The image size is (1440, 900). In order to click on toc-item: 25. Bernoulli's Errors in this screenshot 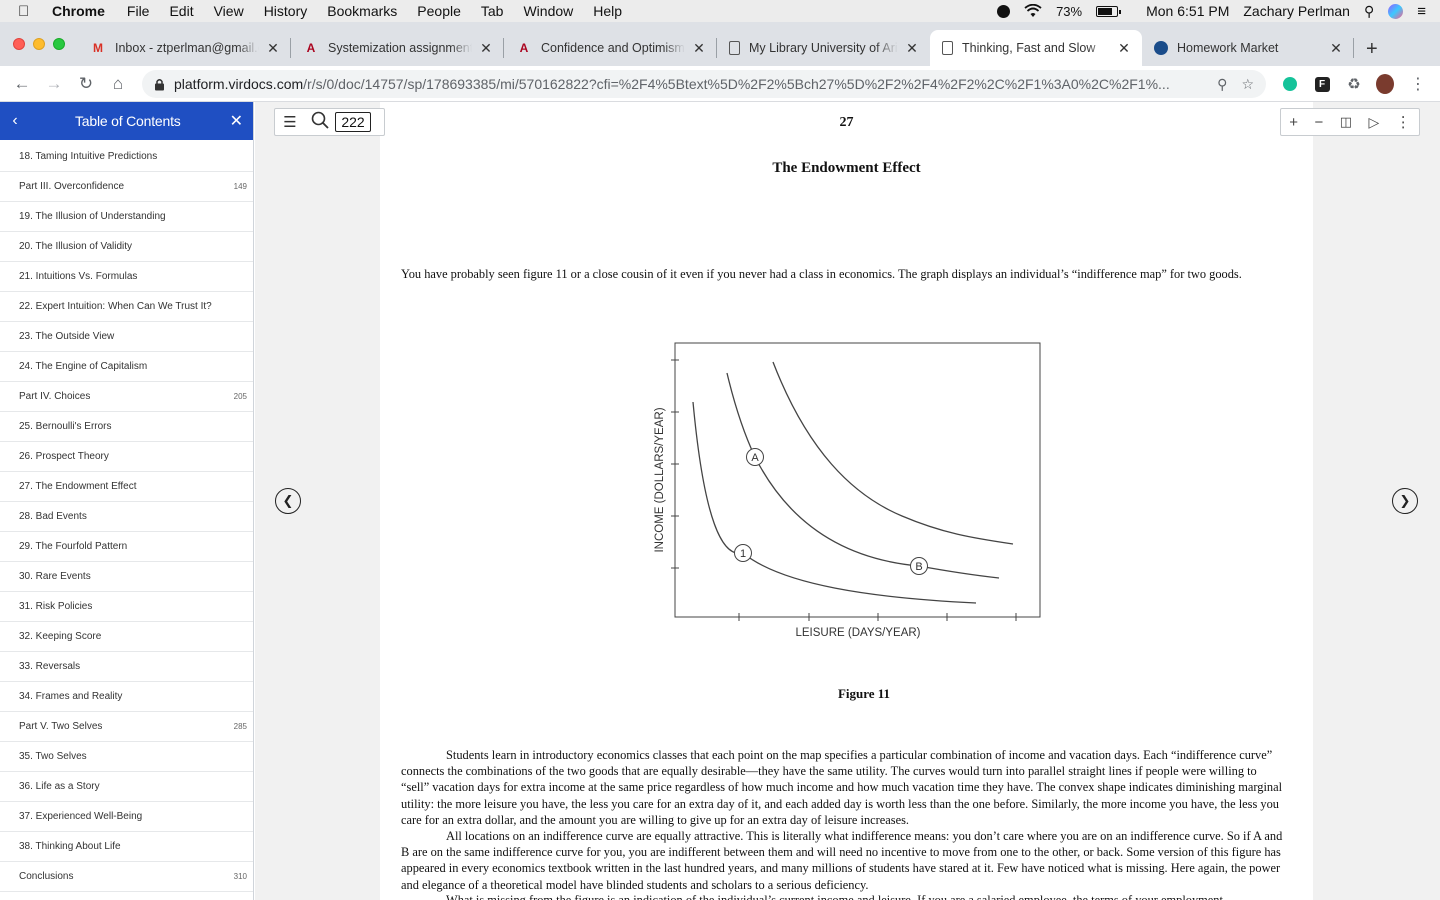, I will do `click(126, 427)`.